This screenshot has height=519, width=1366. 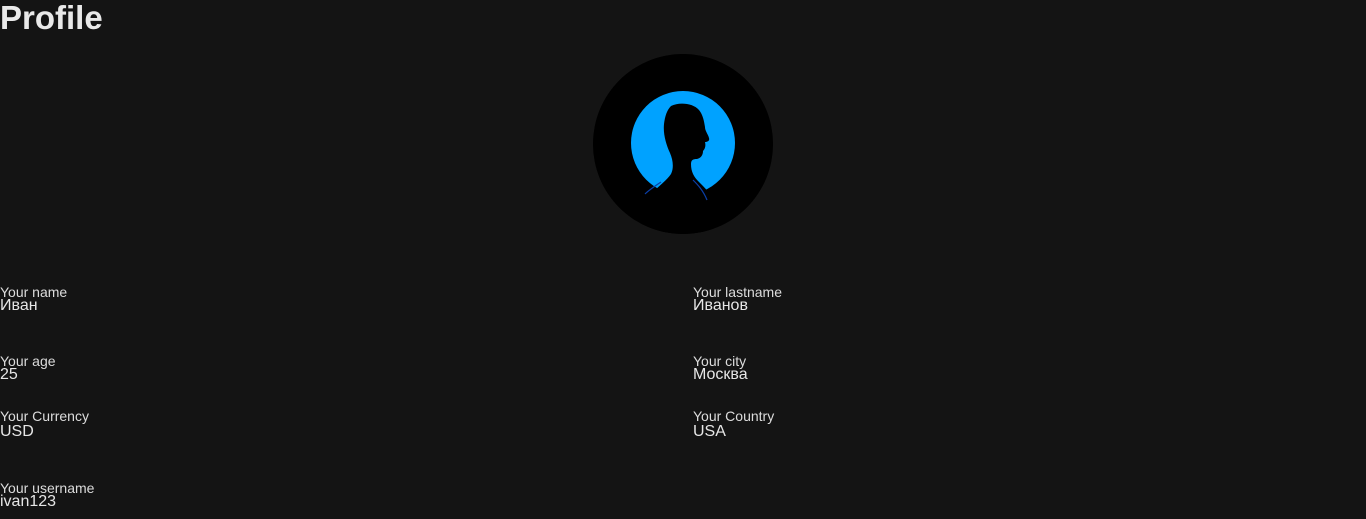 What do you see at coordinates (720, 374) in the screenshot?
I see `field-city-value: Москва` at bounding box center [720, 374].